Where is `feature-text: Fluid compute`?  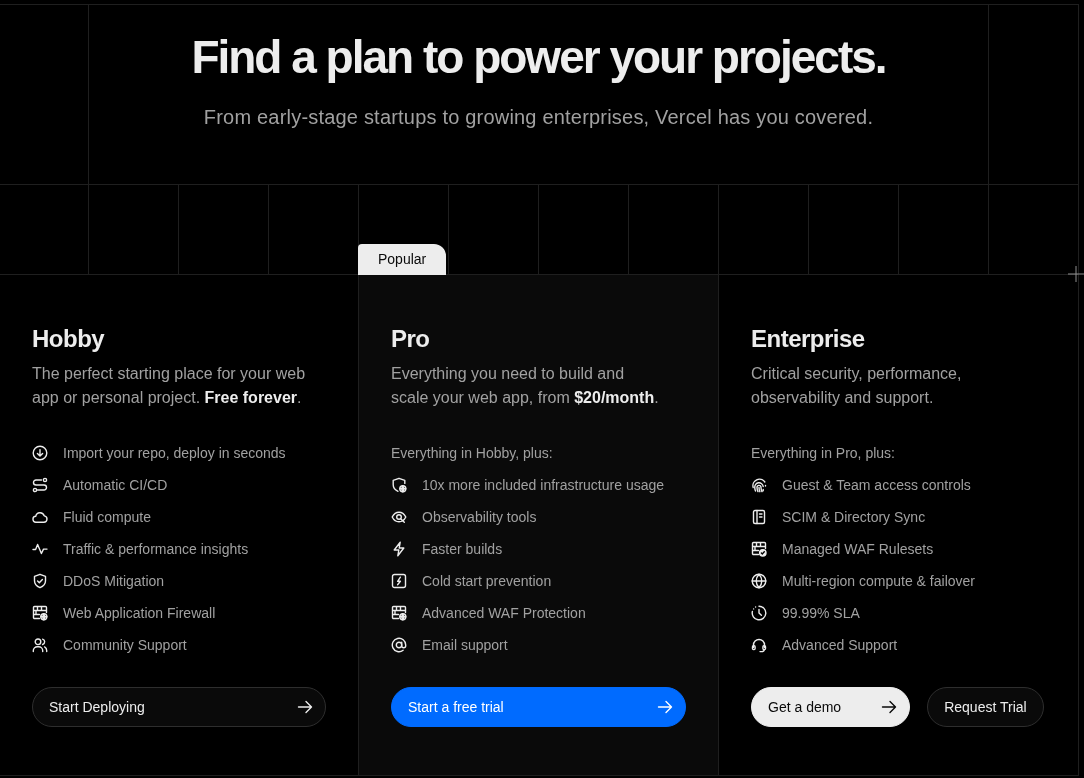 feature-text: Fluid compute is located at coordinates (107, 517).